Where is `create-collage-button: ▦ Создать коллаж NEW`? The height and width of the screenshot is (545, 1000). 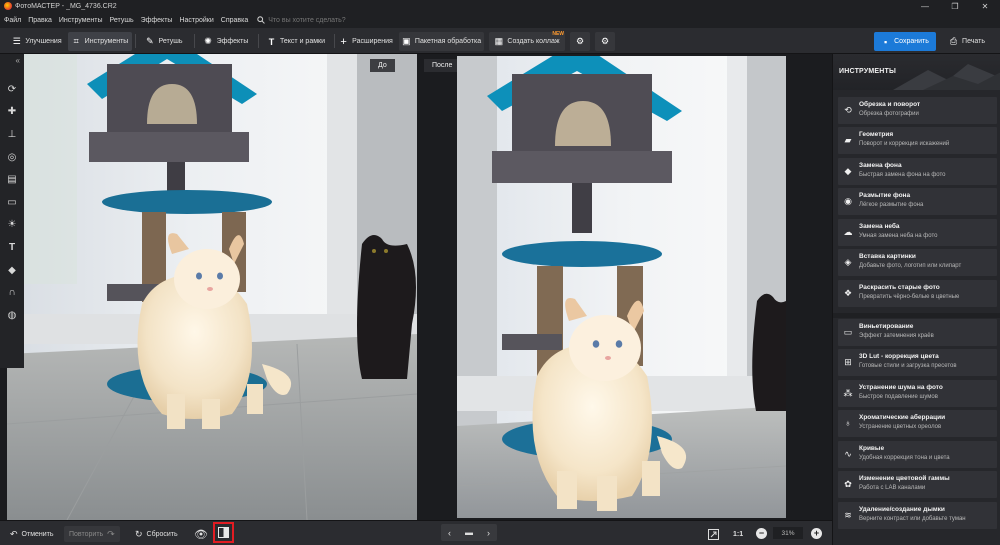
create-collage-button: ▦ Создать коллаж NEW is located at coordinates (527, 41).